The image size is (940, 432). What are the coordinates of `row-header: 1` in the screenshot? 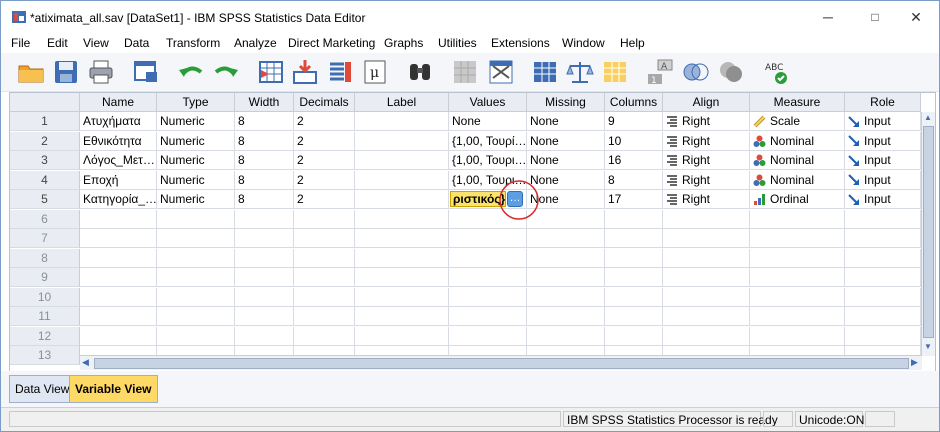 It's located at (45, 121).